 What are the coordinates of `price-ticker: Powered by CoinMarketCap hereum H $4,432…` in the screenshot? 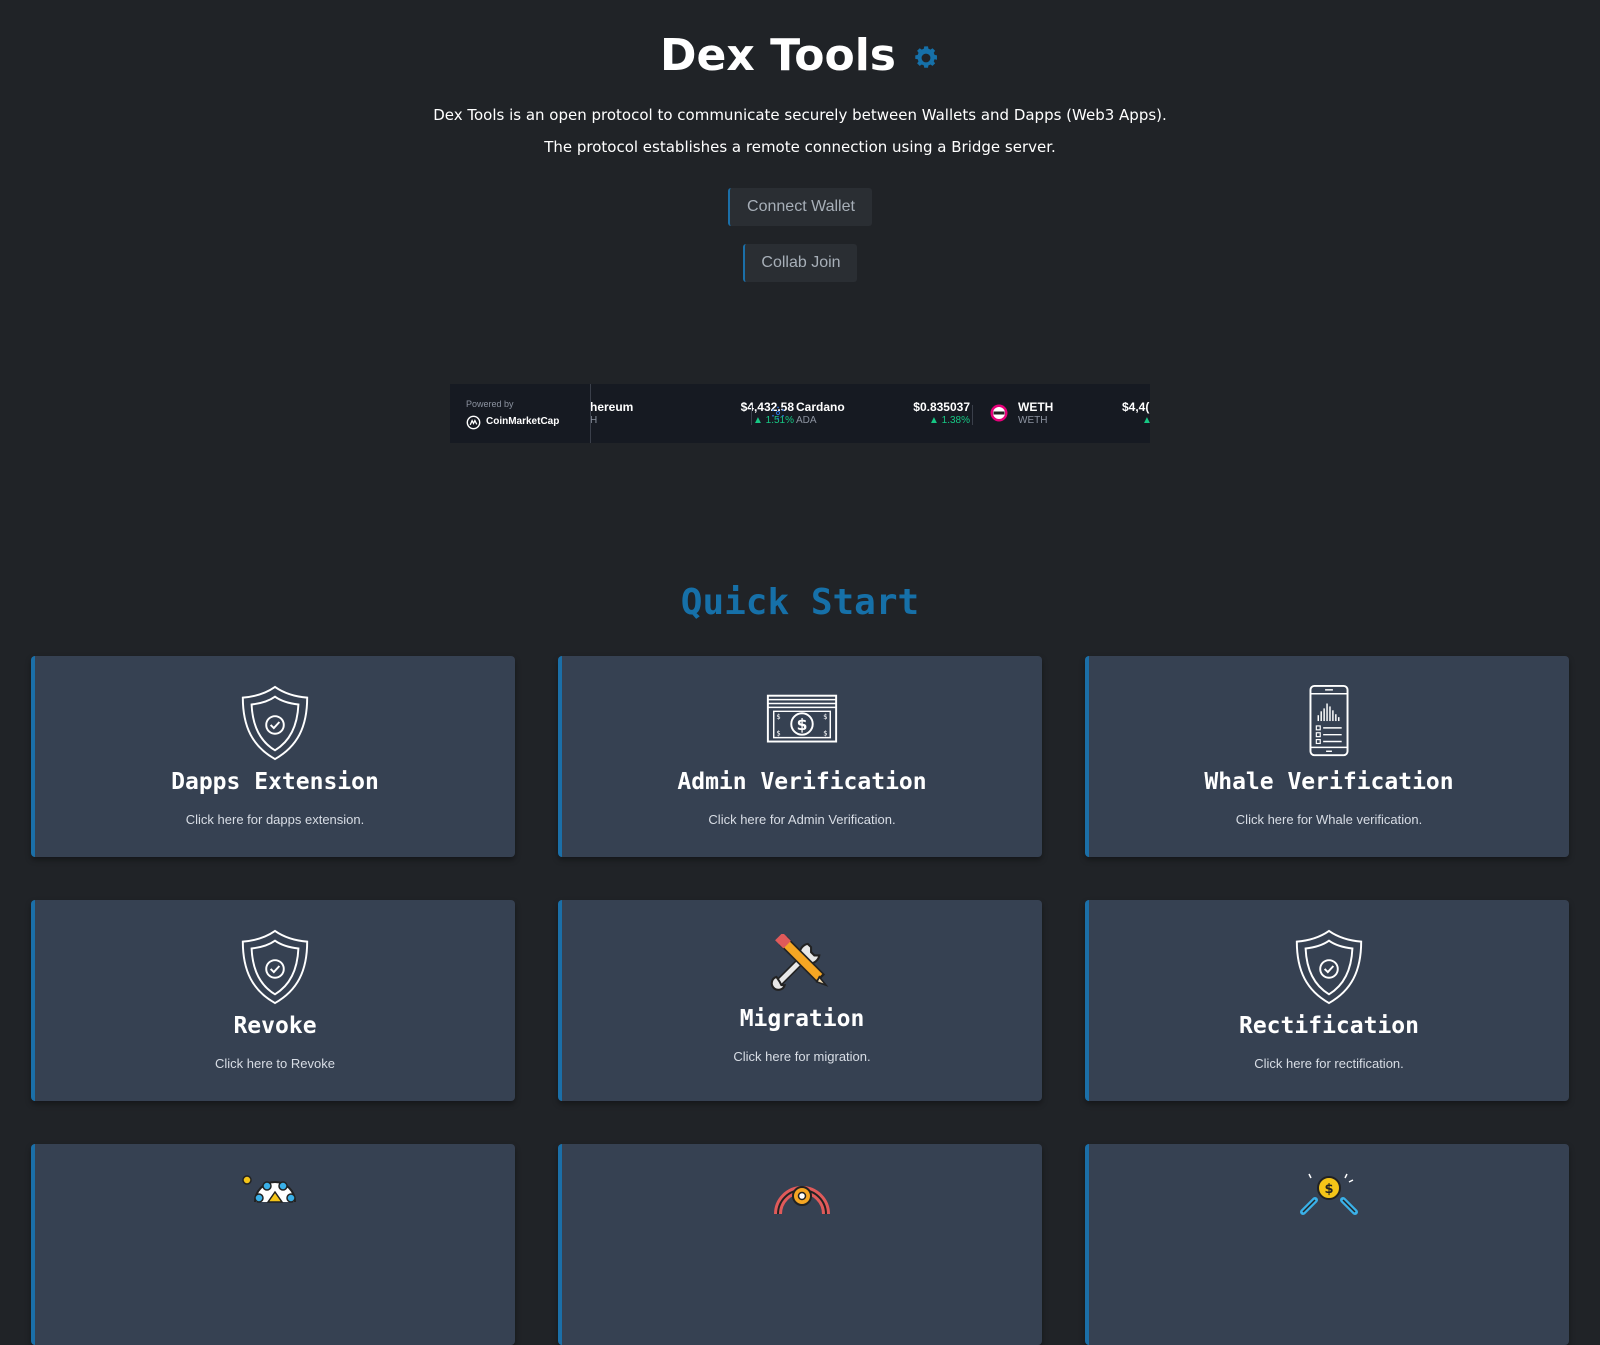 It's located at (800, 413).